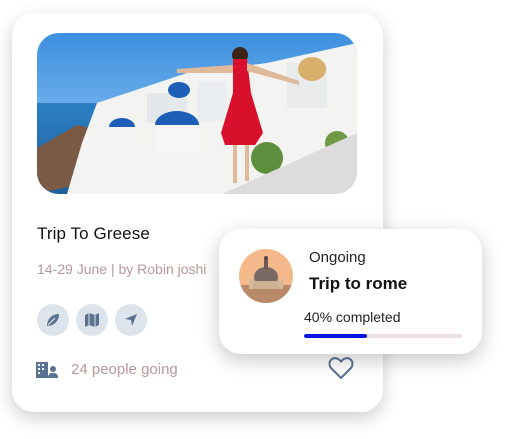 The width and height of the screenshot is (510, 439). I want to click on ongoing-trip-popup: Ongoing Trip to rome 40% completed, so click(350, 291).